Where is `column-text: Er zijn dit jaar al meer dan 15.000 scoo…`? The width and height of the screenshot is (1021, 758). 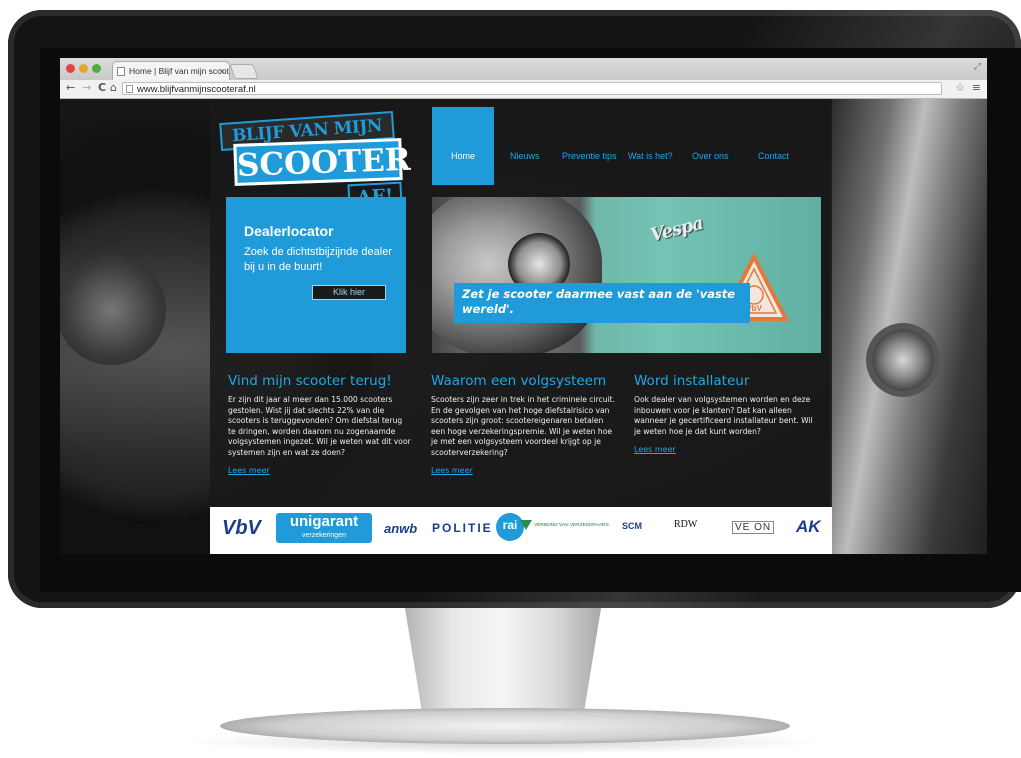 column-text: Er zijn dit jaar al meer dan 15.000 scoo… is located at coordinates (319, 426).